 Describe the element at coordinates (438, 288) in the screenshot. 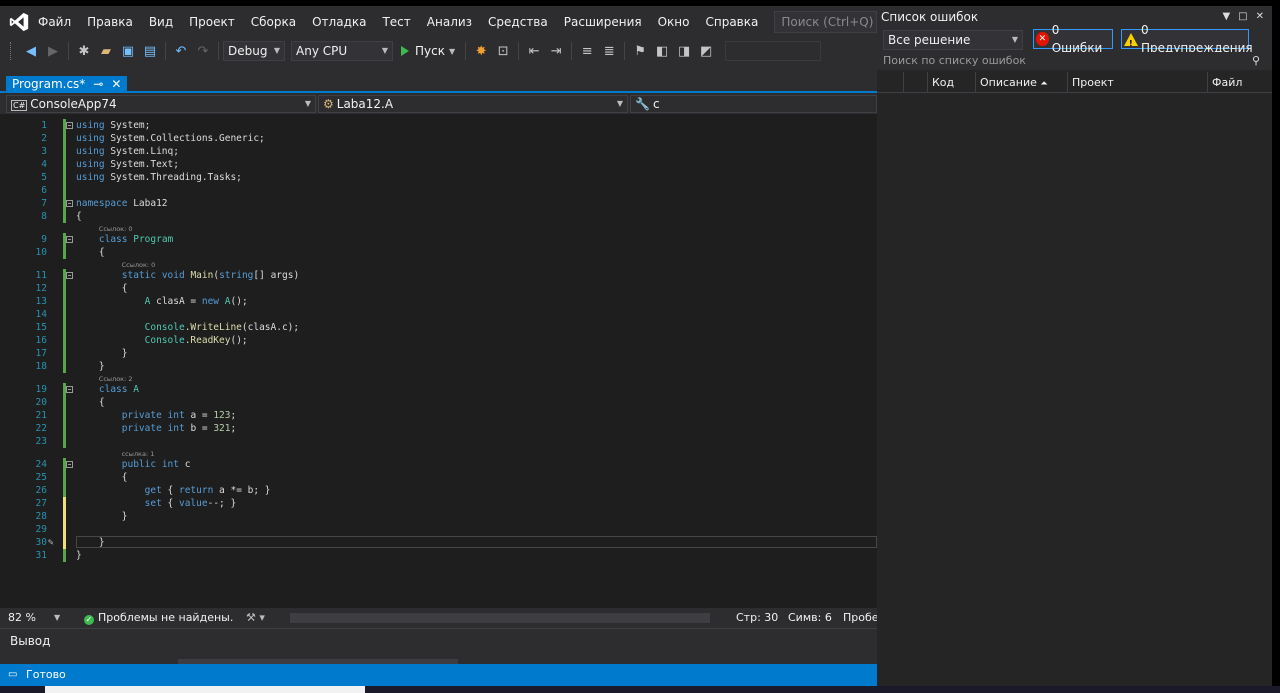

I see `code-line: 12 {` at that location.